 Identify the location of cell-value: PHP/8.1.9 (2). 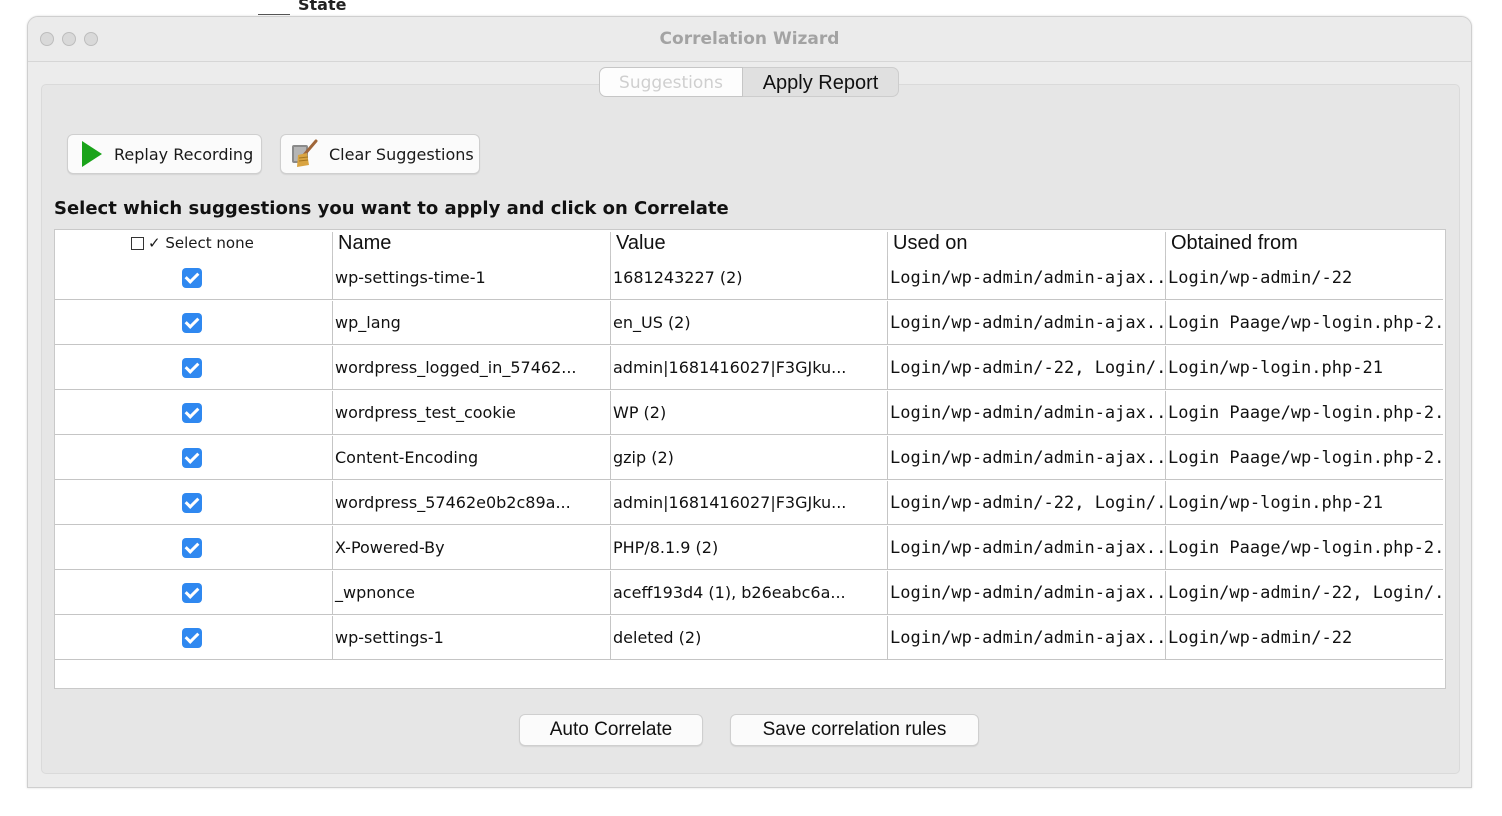
(748, 548).